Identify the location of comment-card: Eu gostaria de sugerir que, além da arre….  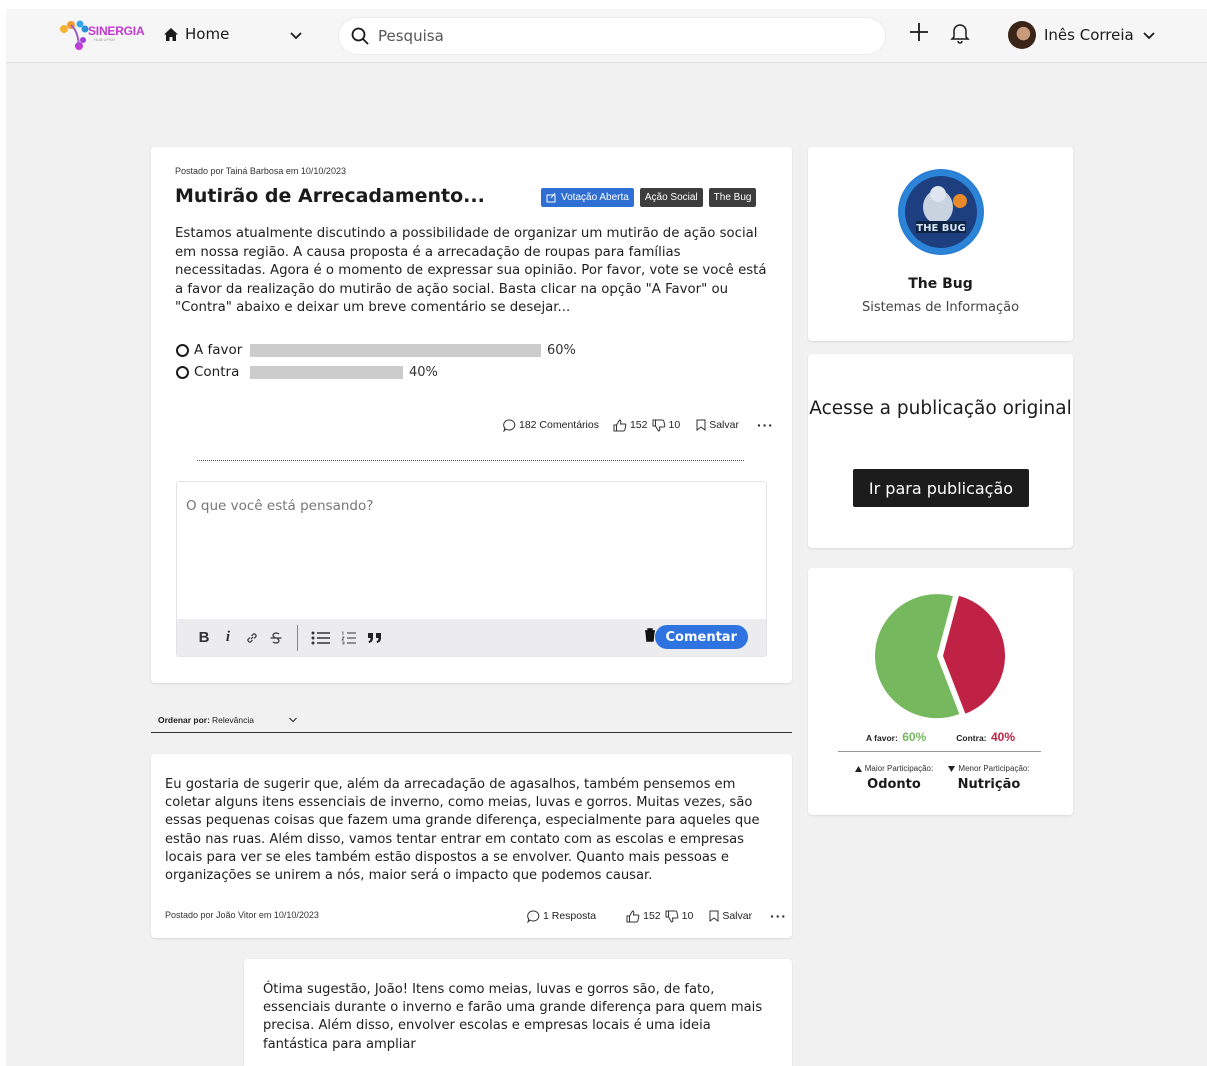
(471, 846).